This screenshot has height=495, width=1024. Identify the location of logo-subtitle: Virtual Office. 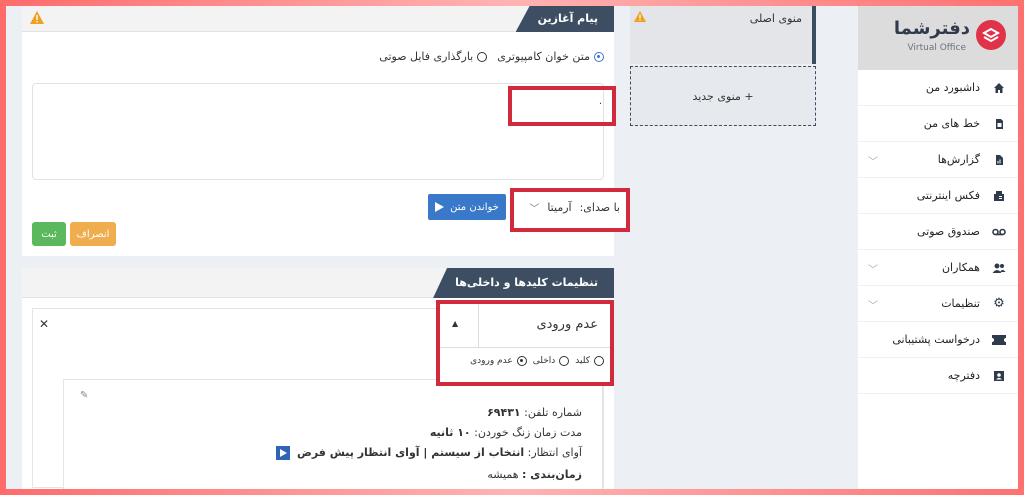
(936, 48).